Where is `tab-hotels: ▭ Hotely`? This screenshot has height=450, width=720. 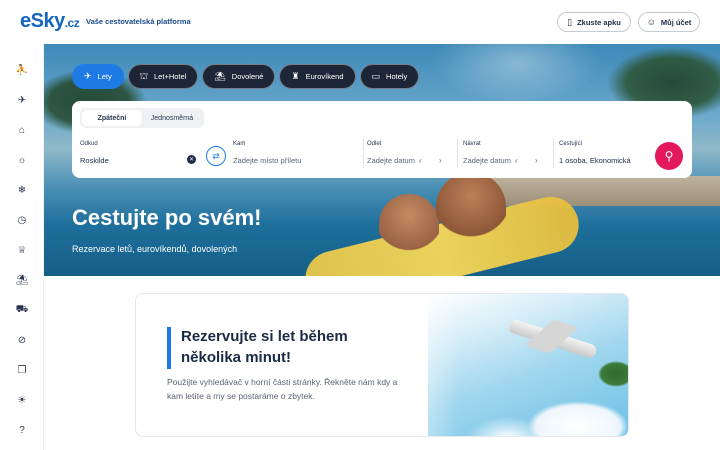
tab-hotels: ▭ Hotely is located at coordinates (389, 76).